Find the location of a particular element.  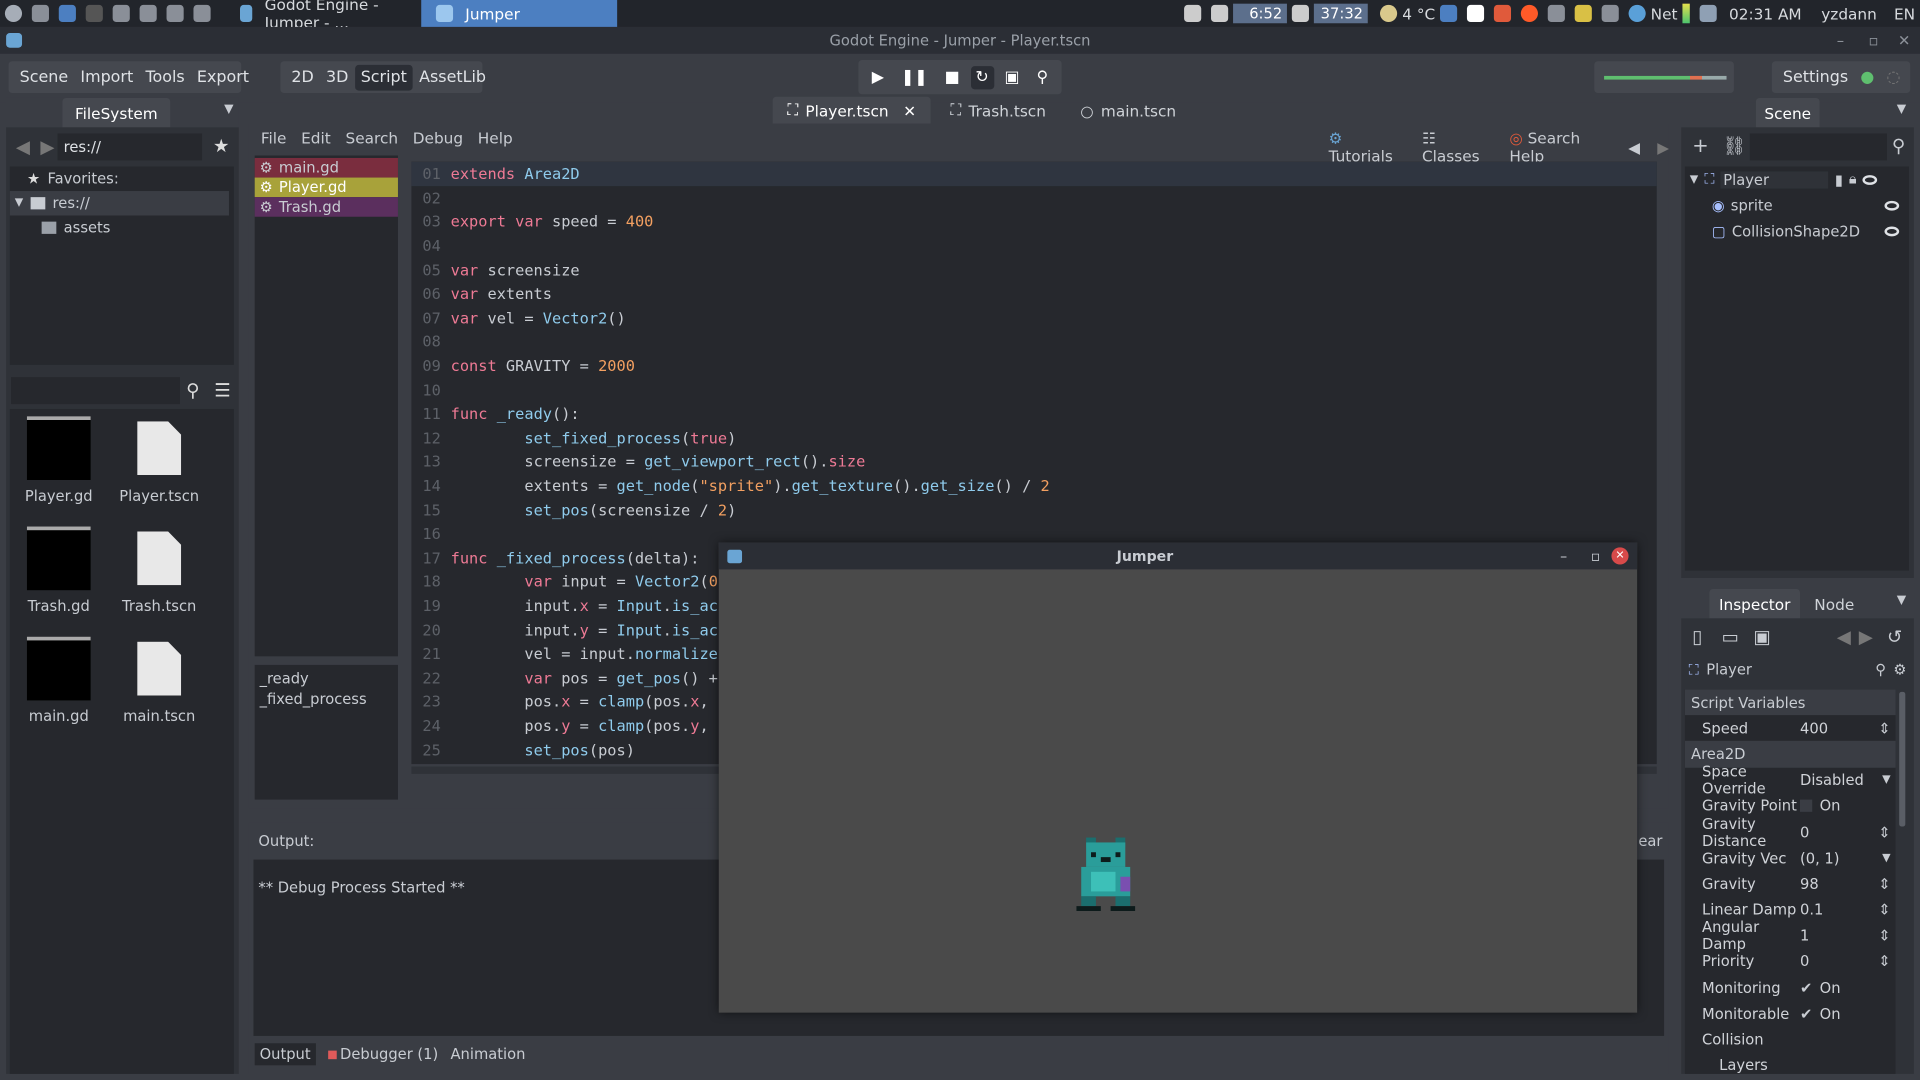

link-icon: ⛓ is located at coordinates (1734, 146).